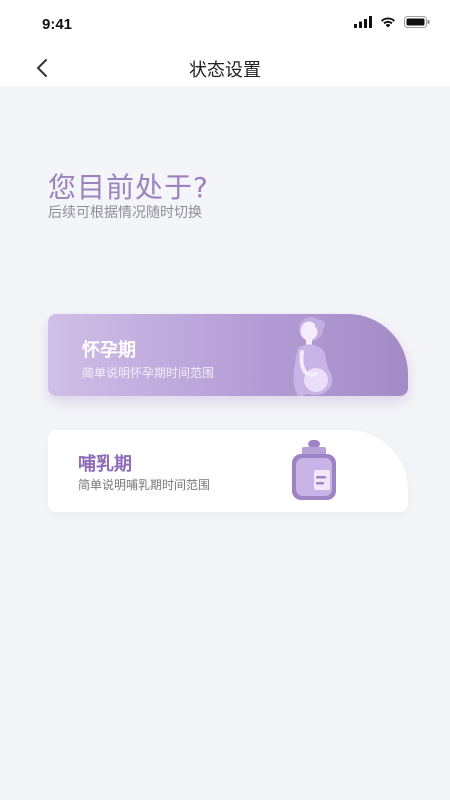 The image size is (450, 800). Describe the element at coordinates (57, 24) in the screenshot. I see `status-time: 9:41` at that location.